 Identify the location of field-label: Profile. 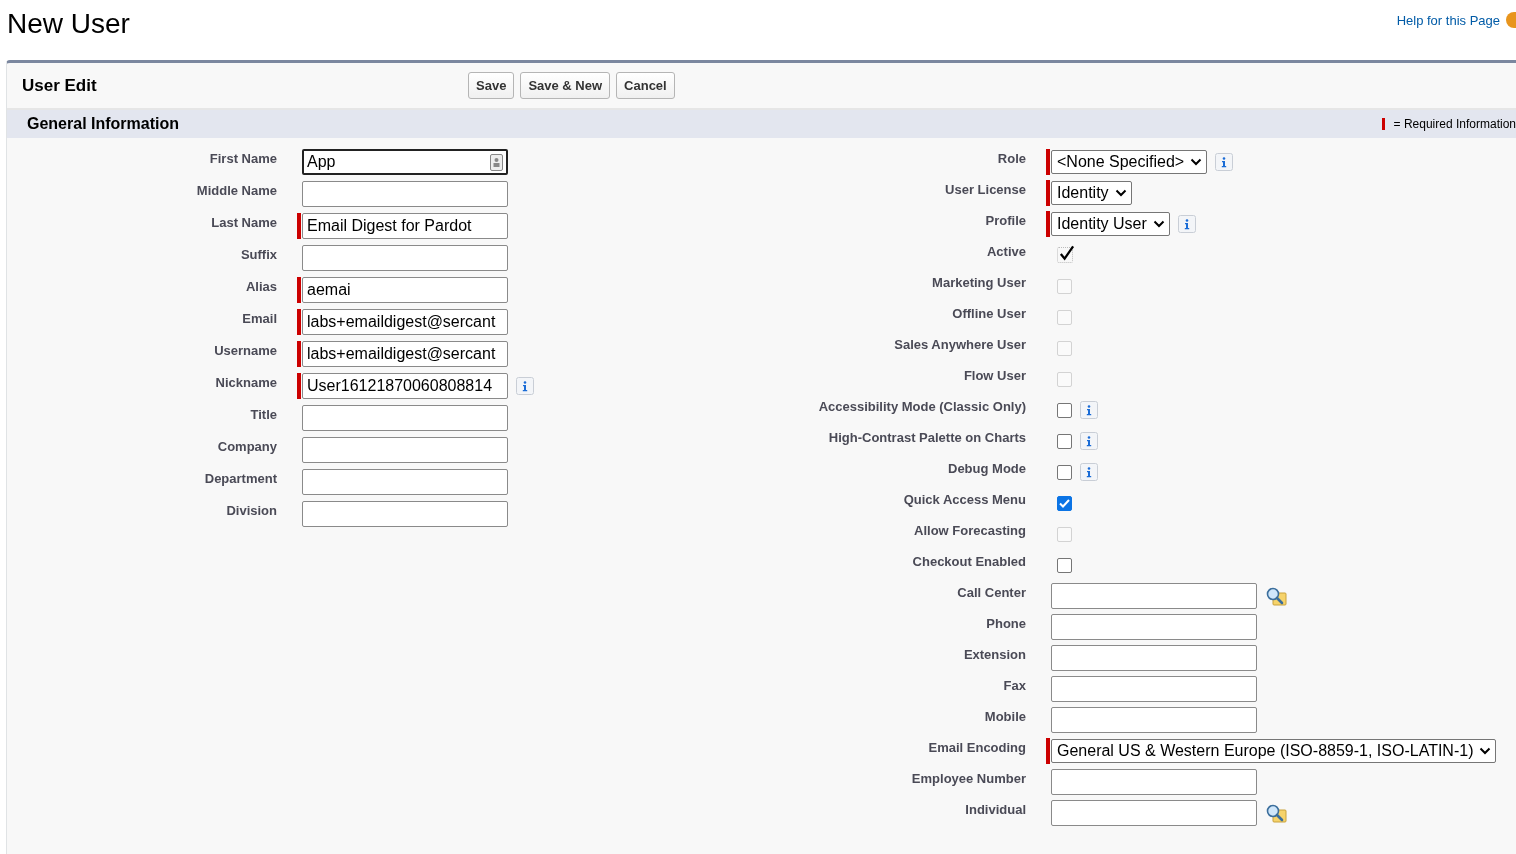
(1005, 220).